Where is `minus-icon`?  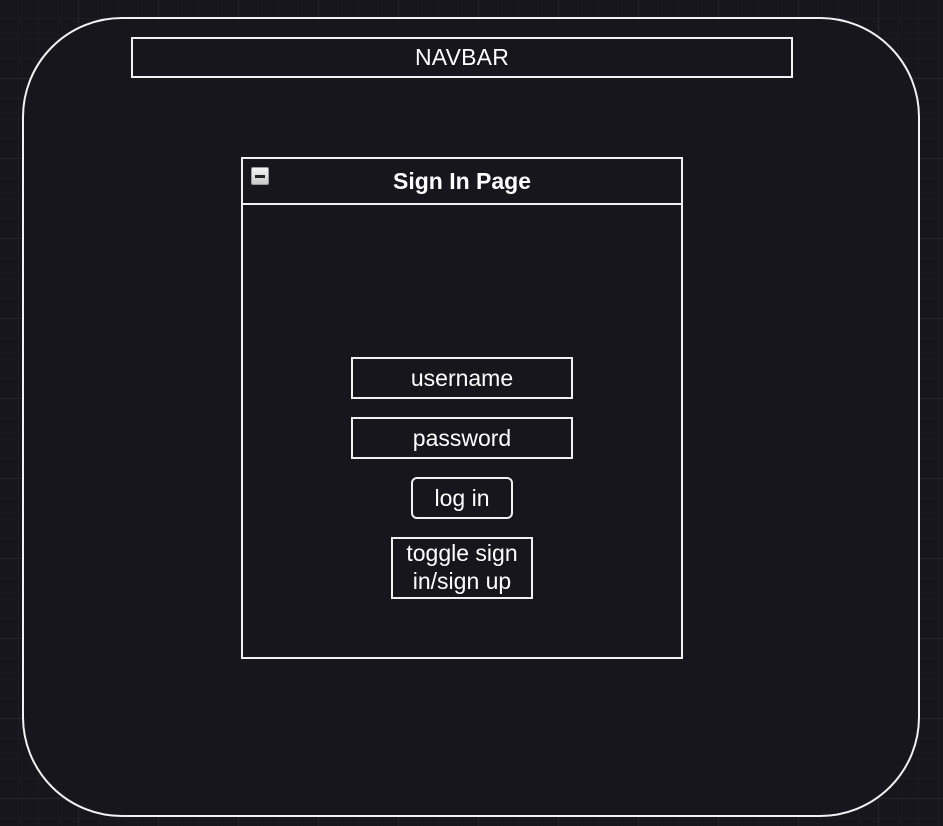 minus-icon is located at coordinates (260, 176).